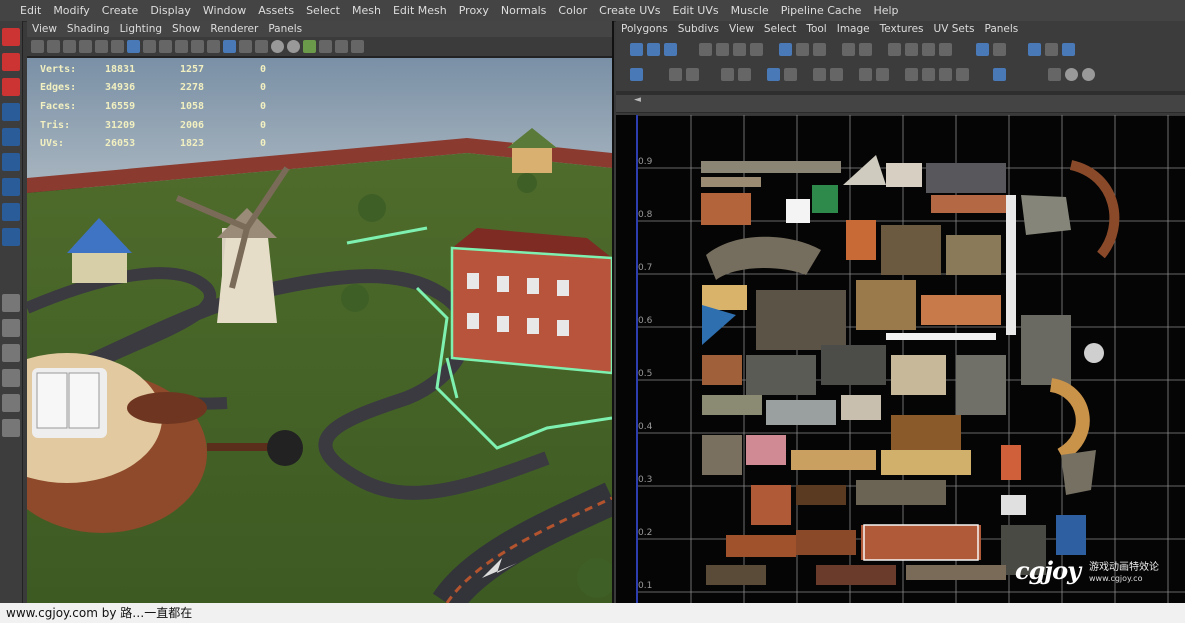  What do you see at coordinates (629, 10) in the screenshot?
I see `menu-create-uvs: Create UVs` at bounding box center [629, 10].